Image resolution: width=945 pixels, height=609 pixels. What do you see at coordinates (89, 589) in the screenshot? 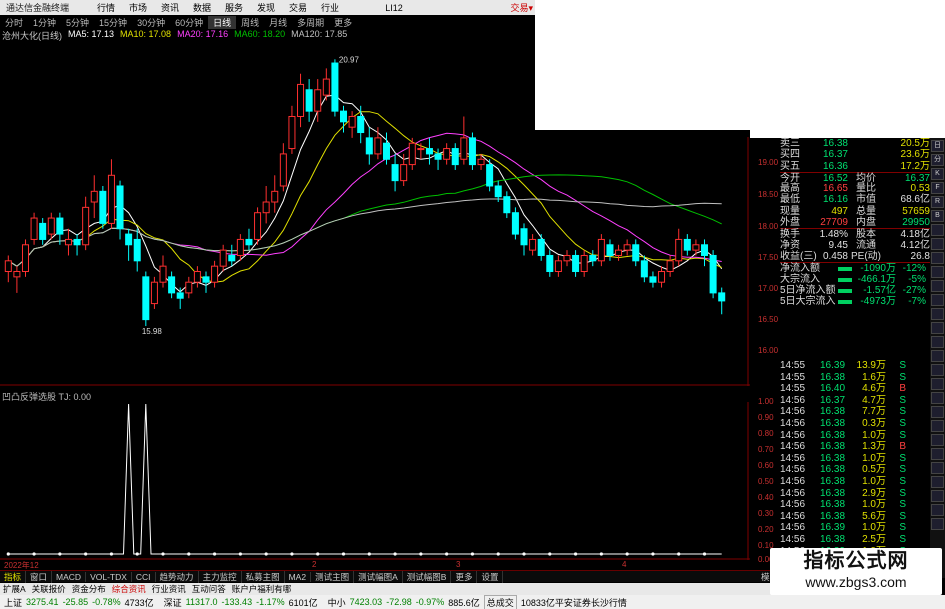
I see `sub-tab: 资金分布` at bounding box center [89, 589].